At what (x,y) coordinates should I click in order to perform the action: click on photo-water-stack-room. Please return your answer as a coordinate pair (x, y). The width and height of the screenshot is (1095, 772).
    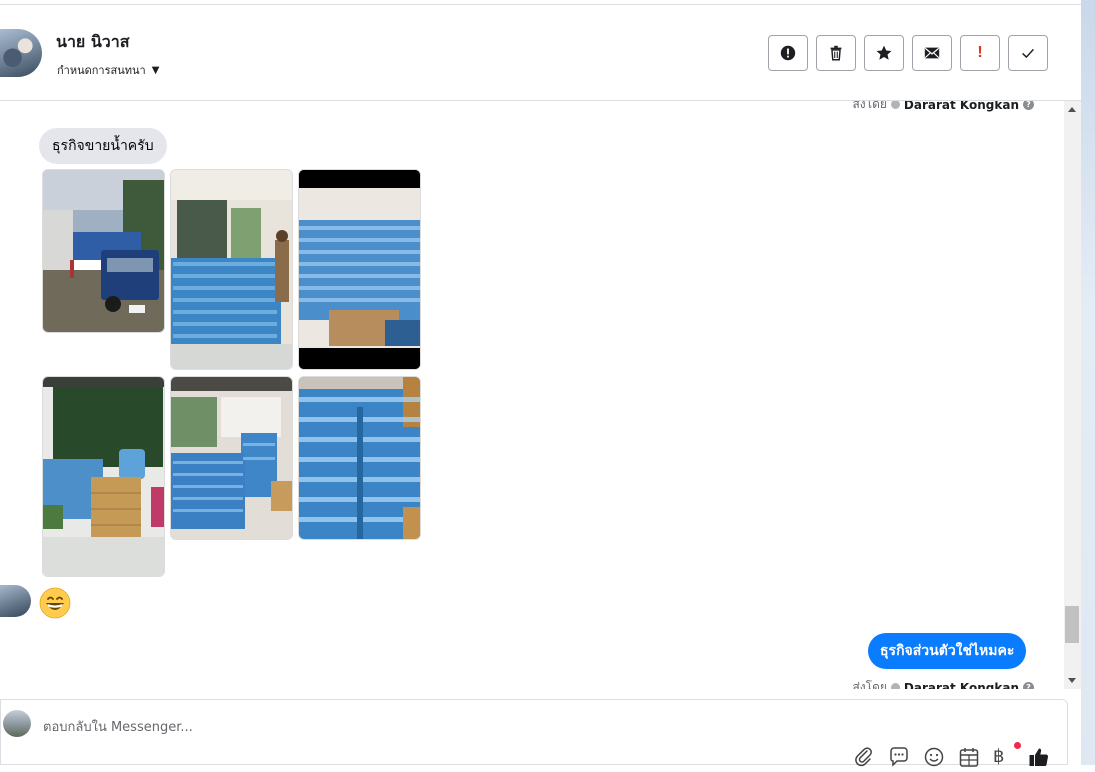
    Looking at the image, I should click on (359, 269).